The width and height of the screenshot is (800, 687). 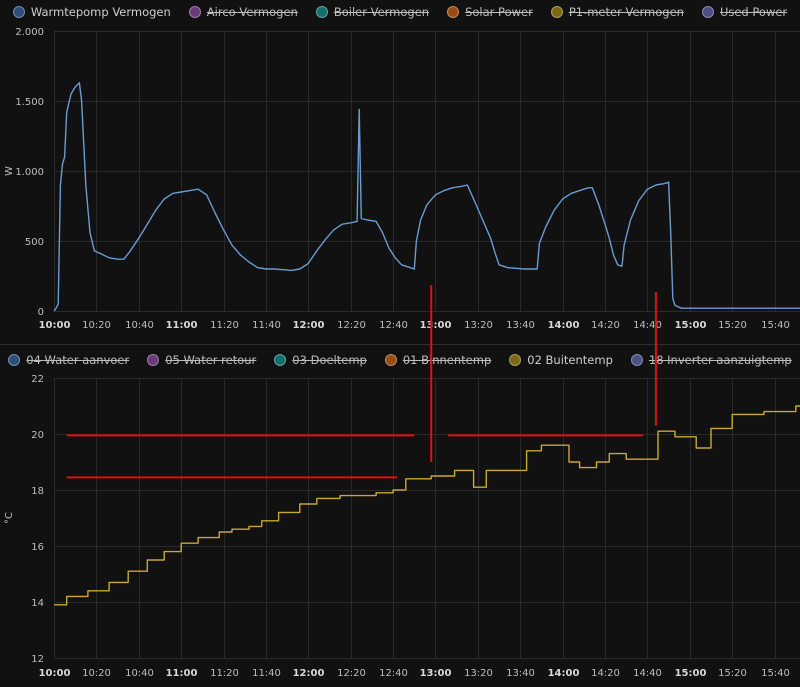 I want to click on y-tick-label: 22, so click(x=37, y=379).